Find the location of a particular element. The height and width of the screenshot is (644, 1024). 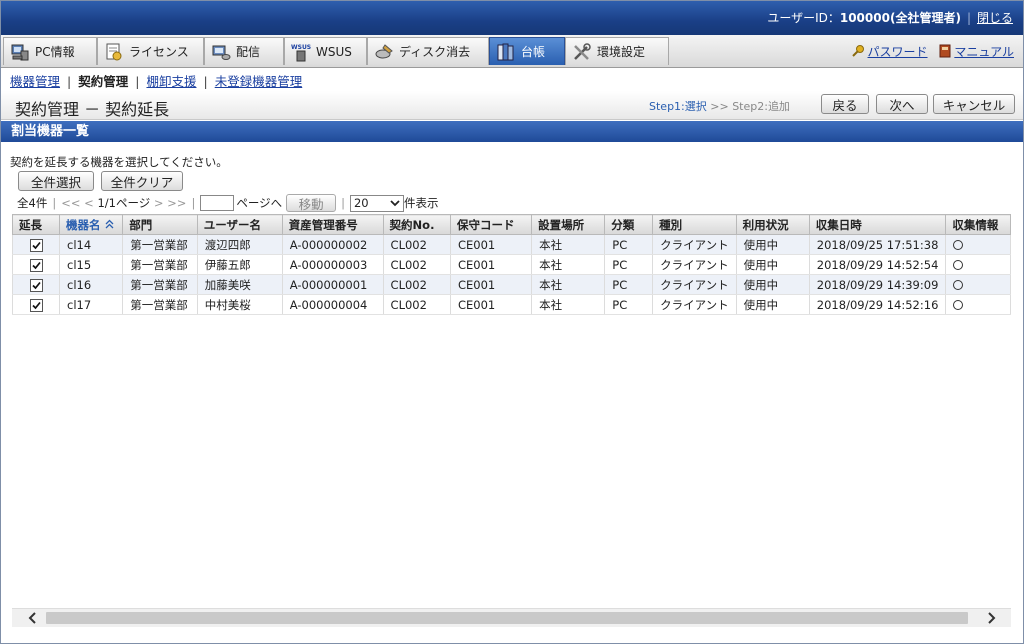

step-arrow: >> is located at coordinates (719, 106).